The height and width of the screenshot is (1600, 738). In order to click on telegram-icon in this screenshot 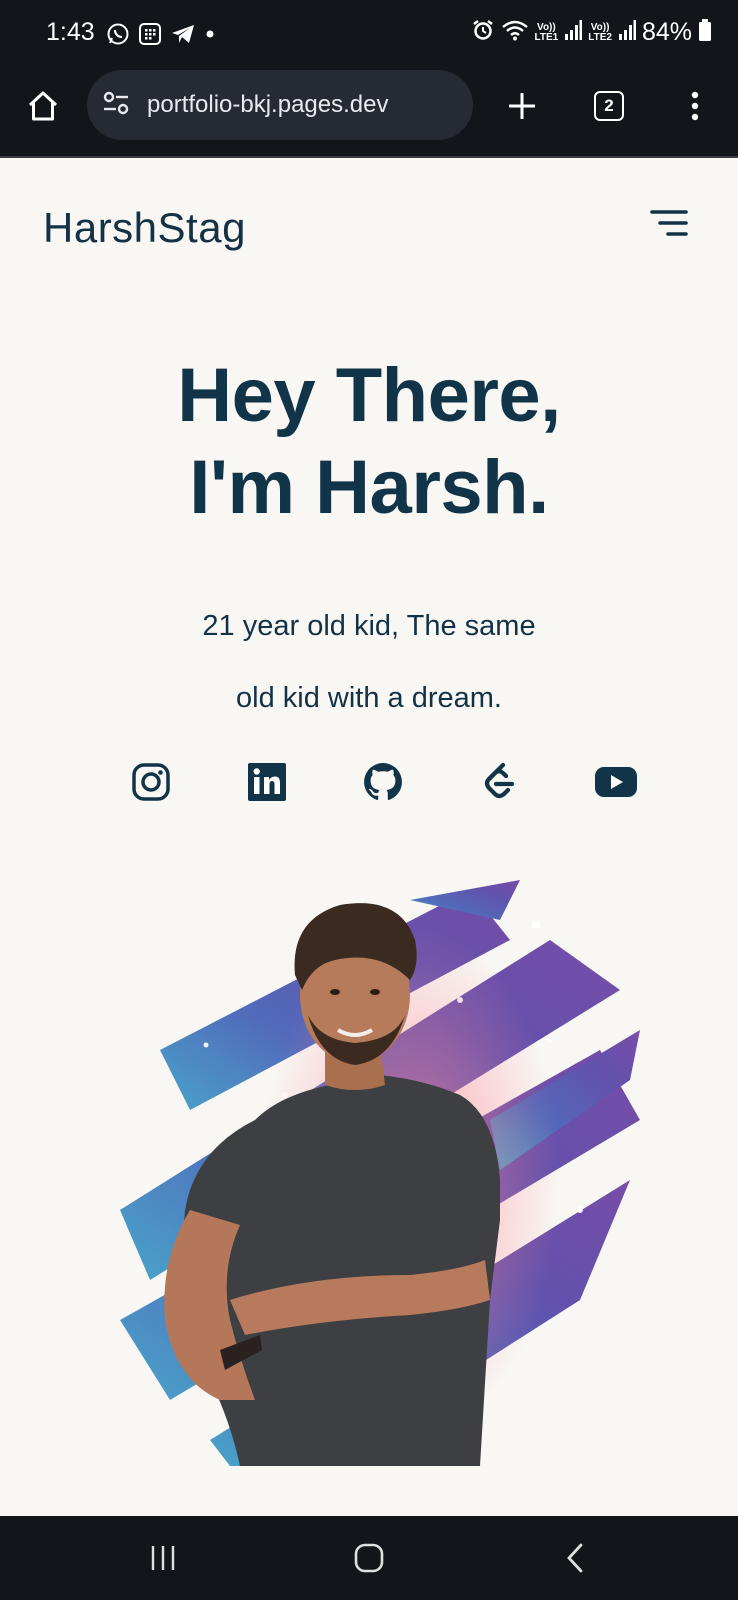, I will do `click(183, 36)`.